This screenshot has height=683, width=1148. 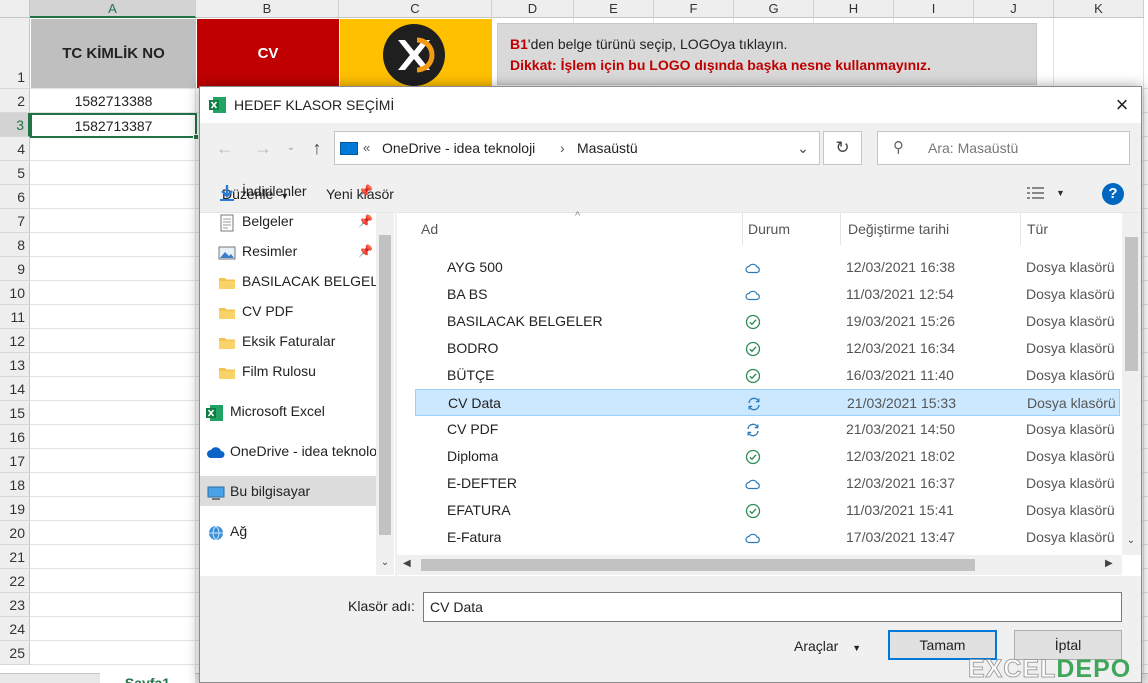 What do you see at coordinates (772, 607) in the screenshot?
I see `folder-name-input: CV Data` at bounding box center [772, 607].